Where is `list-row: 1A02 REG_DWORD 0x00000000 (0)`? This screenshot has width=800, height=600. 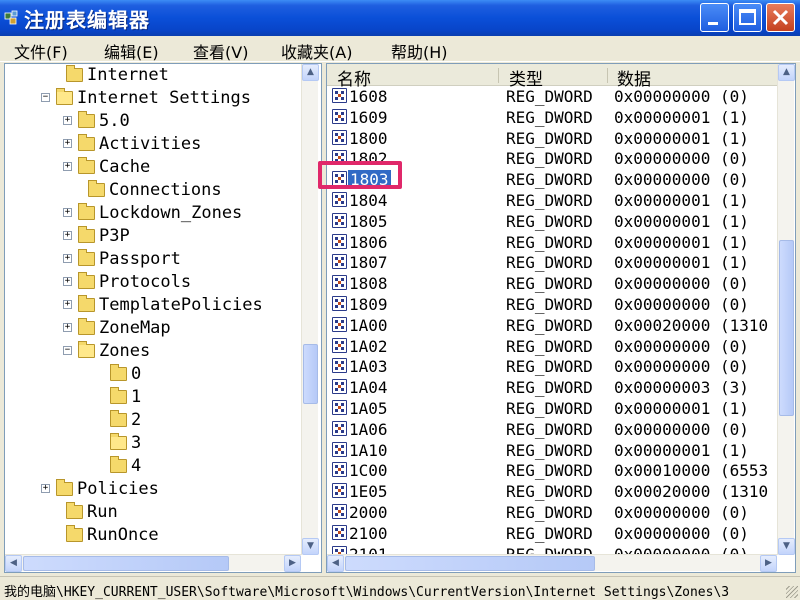
list-row: 1A02 REG_DWORD 0x00000000 (0) is located at coordinates (553, 346).